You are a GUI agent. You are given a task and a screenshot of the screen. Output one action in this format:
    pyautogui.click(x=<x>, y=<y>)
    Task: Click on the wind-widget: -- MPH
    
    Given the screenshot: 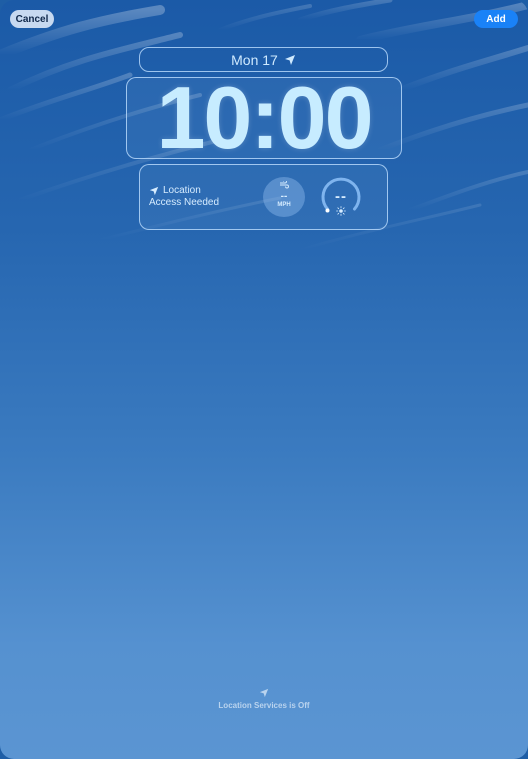 What is the action you would take?
    pyautogui.click(x=284, y=197)
    